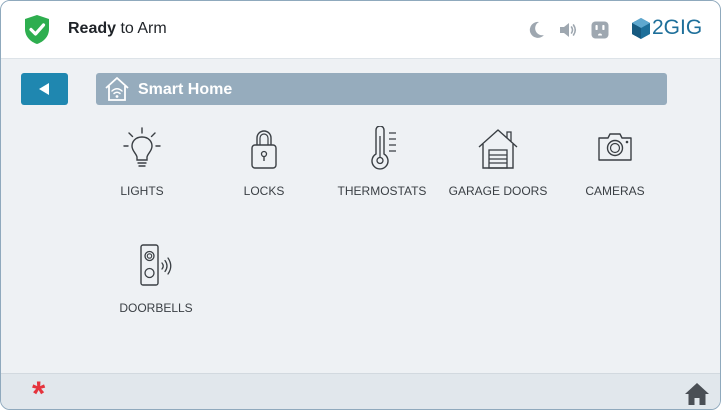 The height and width of the screenshot is (410, 721). What do you see at coordinates (697, 394) in the screenshot?
I see `house-icon` at bounding box center [697, 394].